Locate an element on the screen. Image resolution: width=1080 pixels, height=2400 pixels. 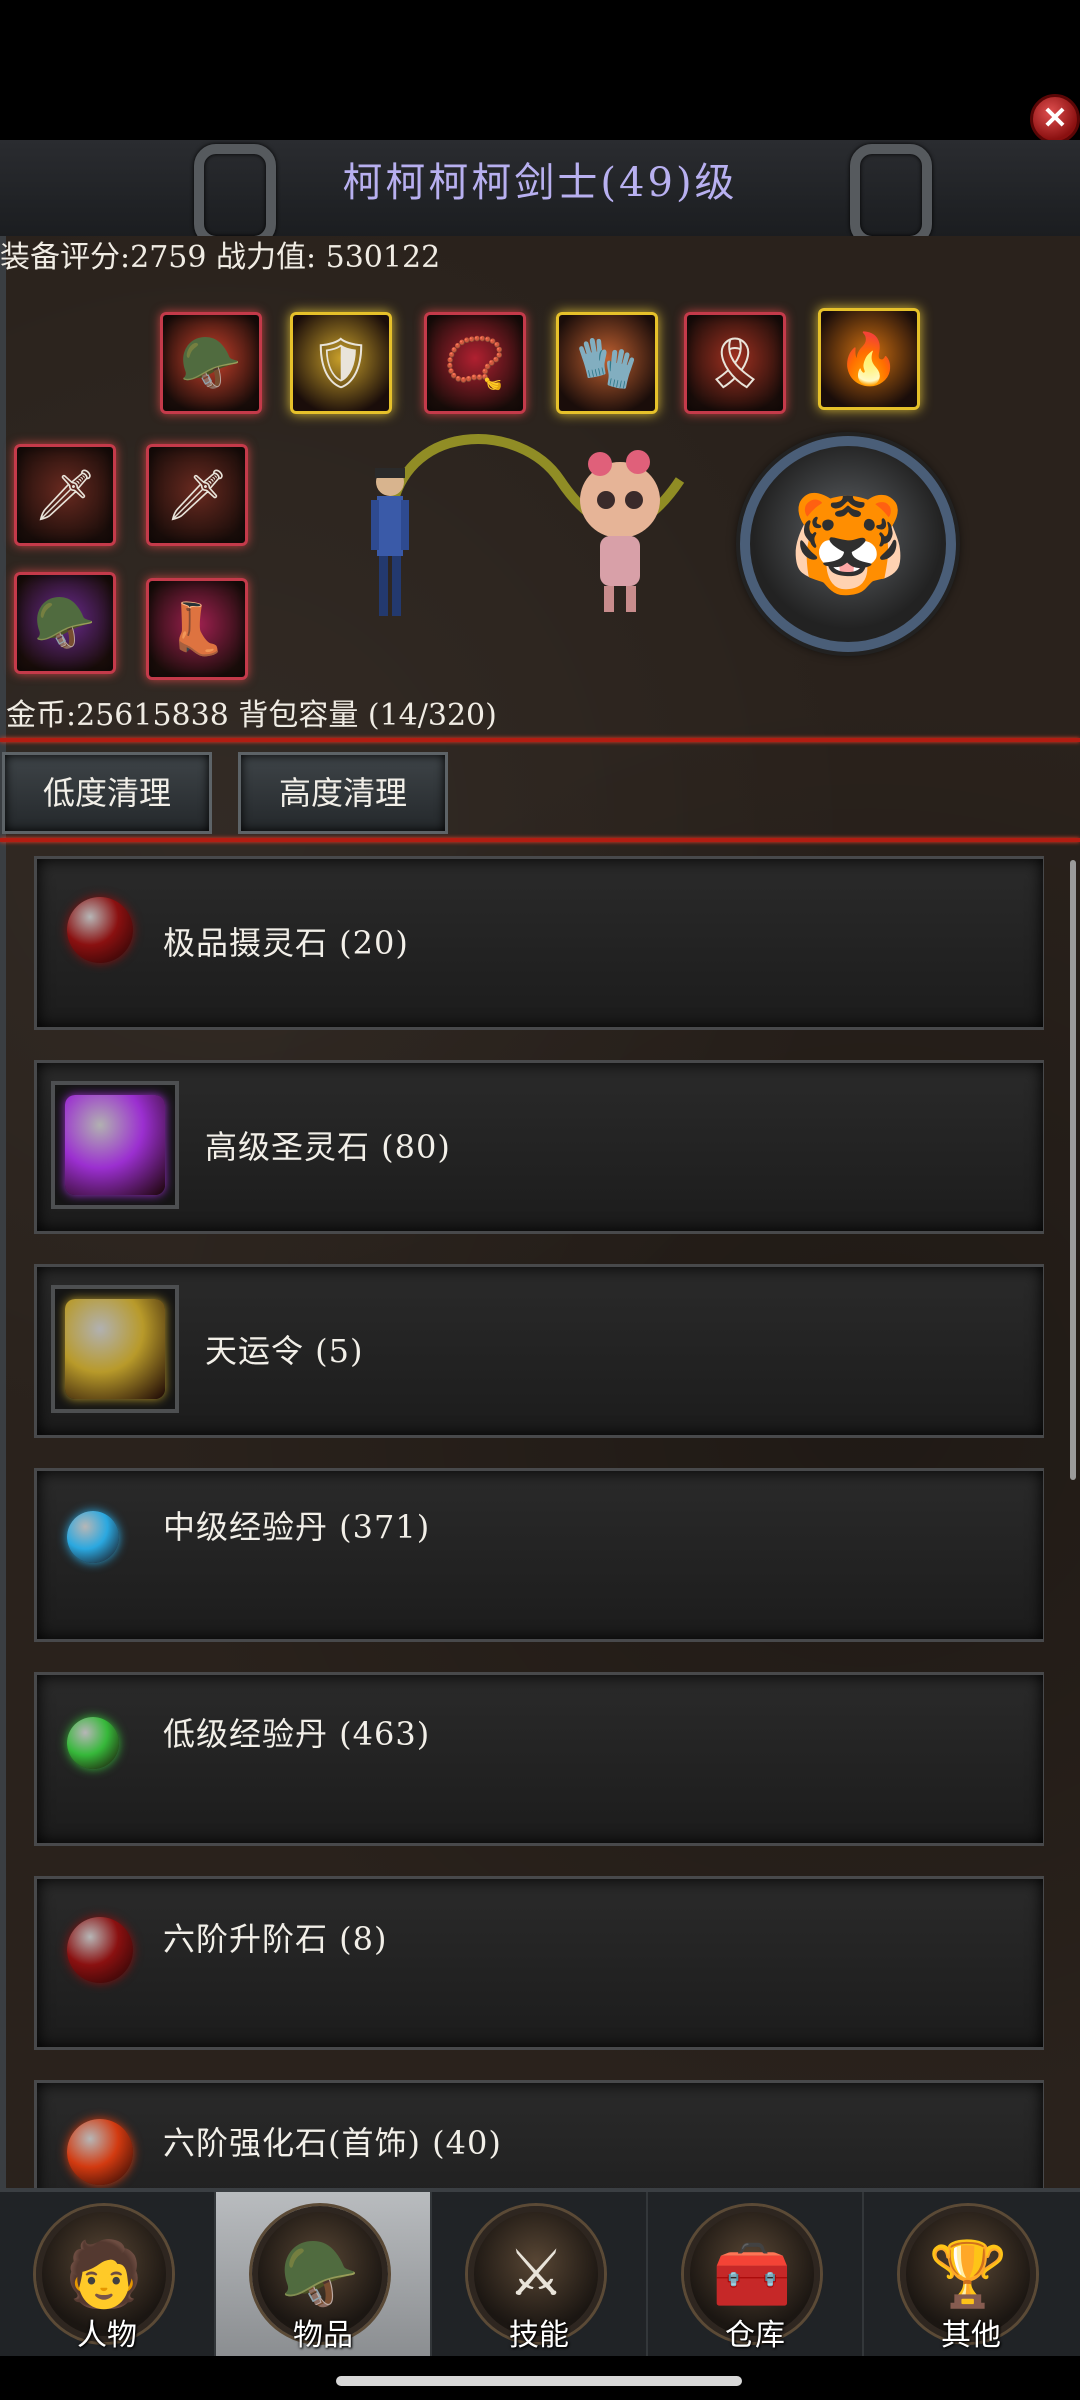
flame-stone-icon is located at coordinates (100, 2152).